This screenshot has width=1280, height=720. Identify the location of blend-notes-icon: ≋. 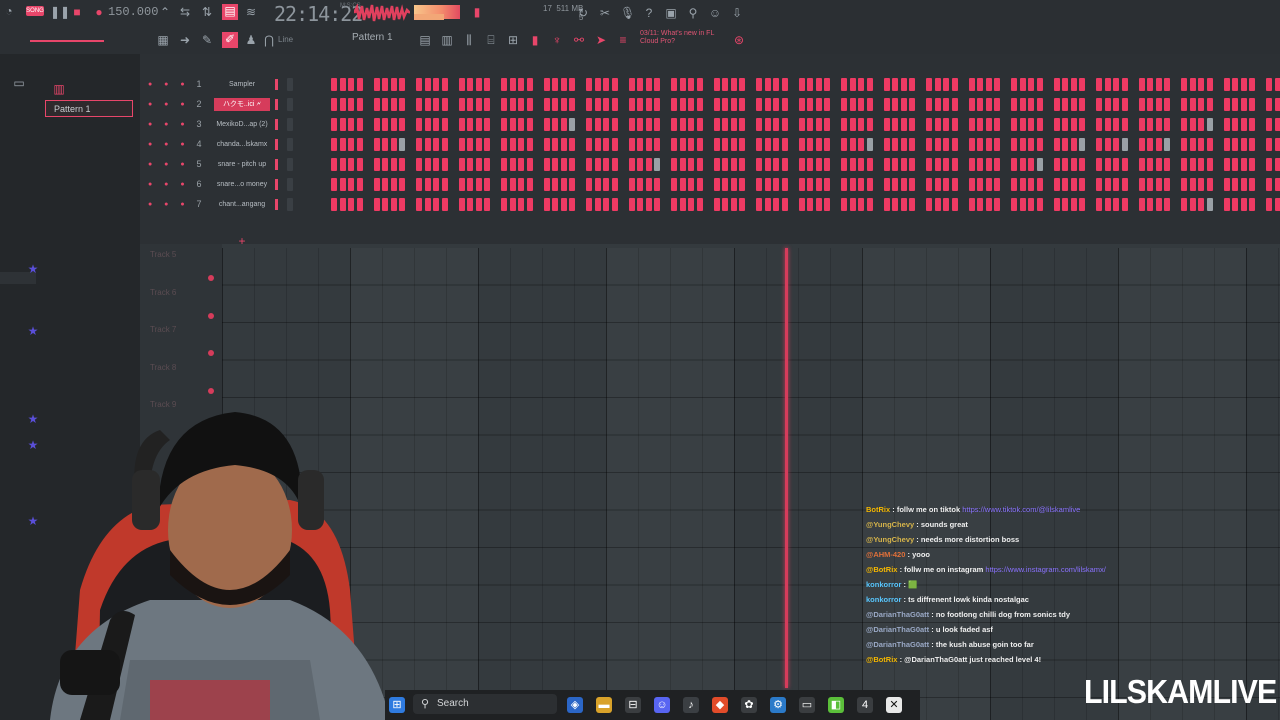
(251, 12).